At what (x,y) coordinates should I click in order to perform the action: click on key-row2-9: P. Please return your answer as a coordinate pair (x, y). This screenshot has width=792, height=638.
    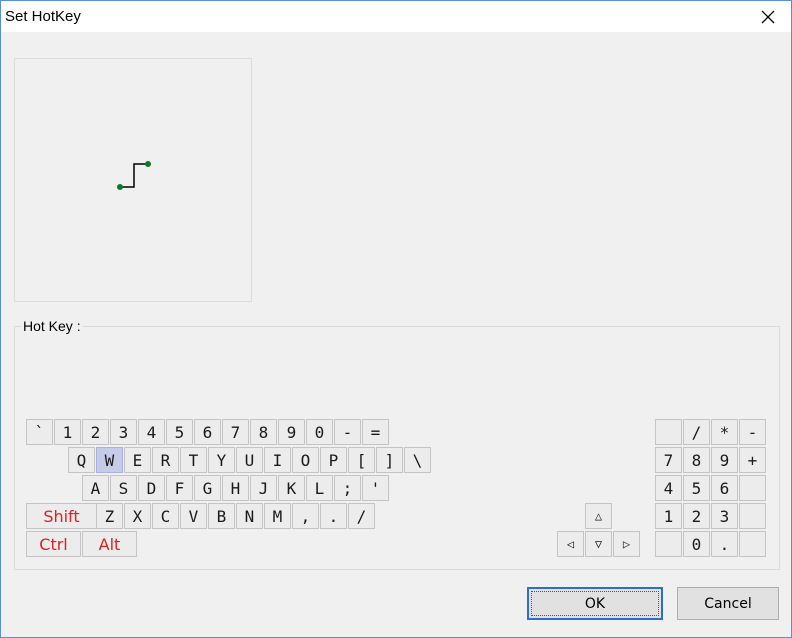
    Looking at the image, I should click on (333, 460).